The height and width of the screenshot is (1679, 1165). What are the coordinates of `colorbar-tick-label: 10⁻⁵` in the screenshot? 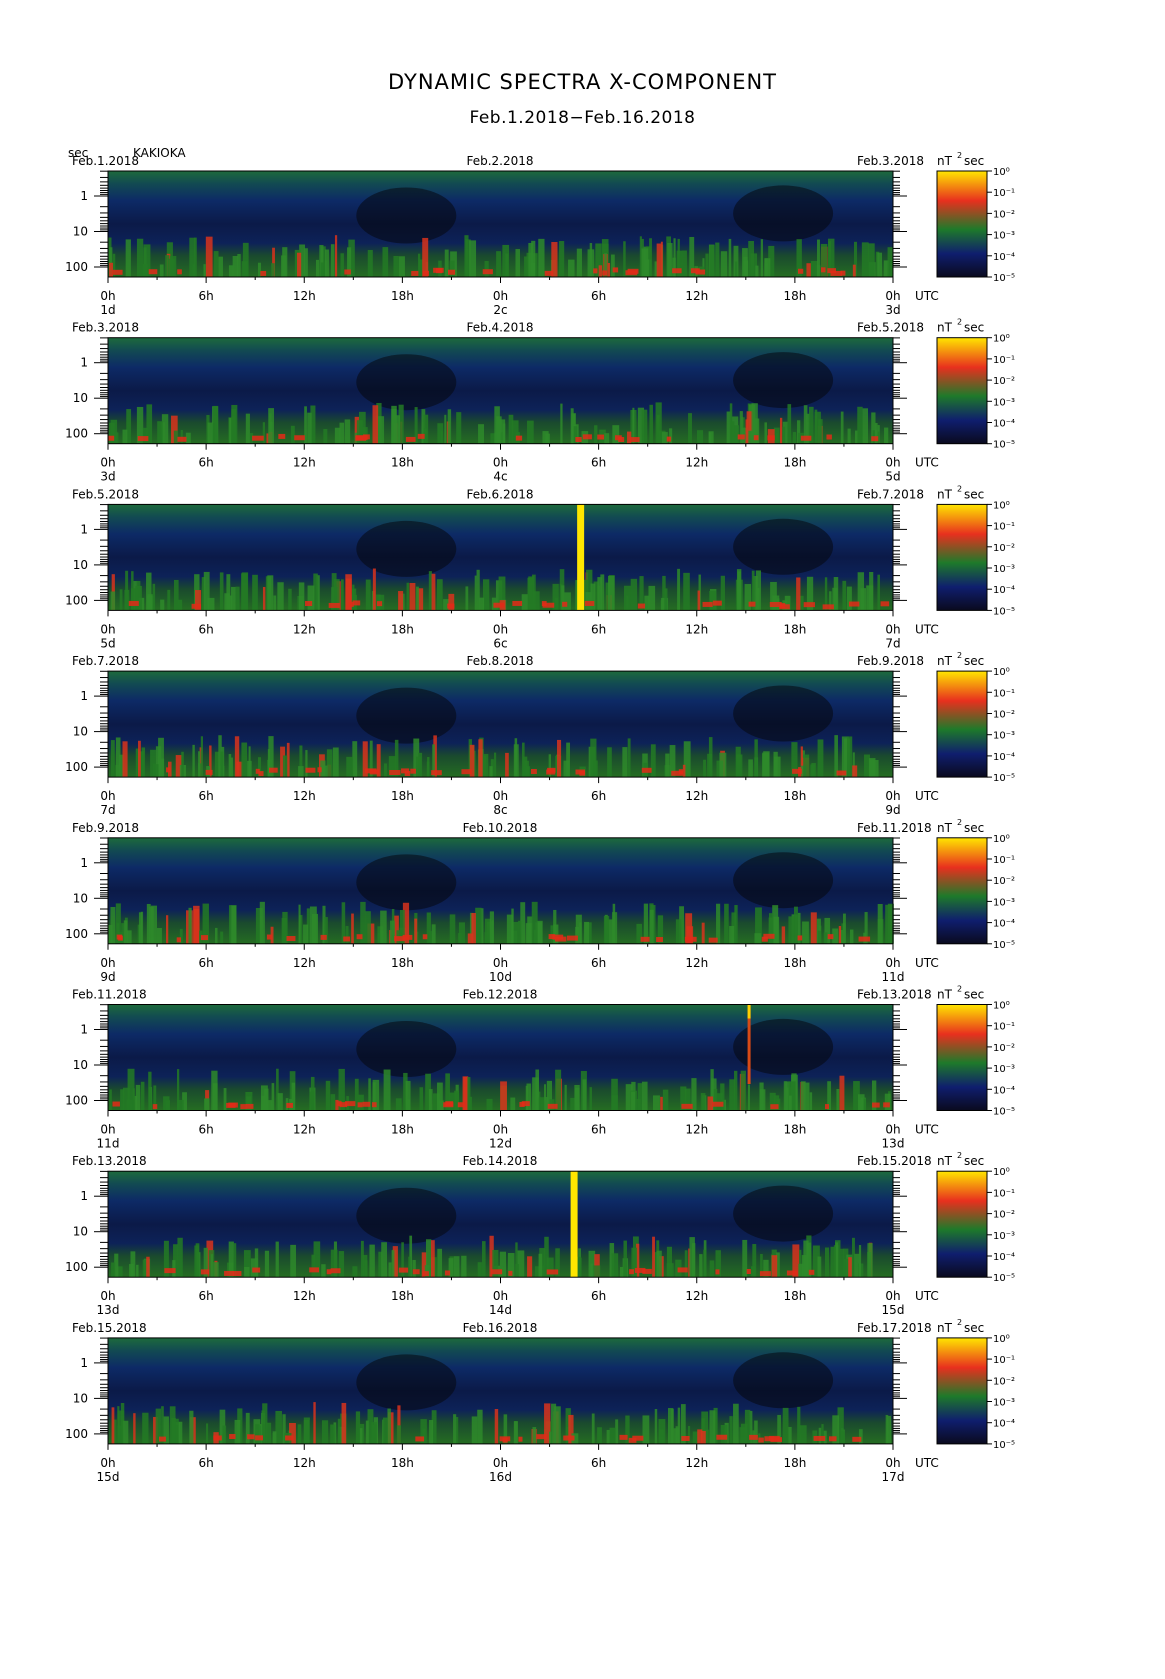 It's located at (1004, 1112).